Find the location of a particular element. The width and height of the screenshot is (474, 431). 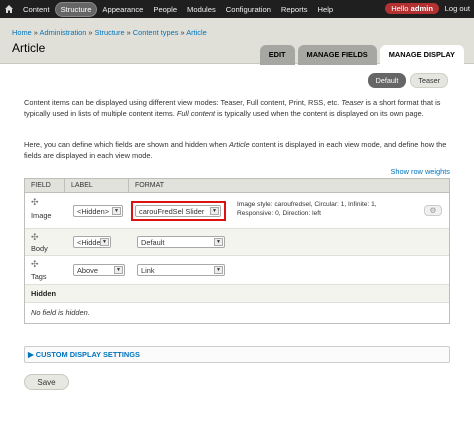

toolbar-item-modules: Modules is located at coordinates (201, 9).